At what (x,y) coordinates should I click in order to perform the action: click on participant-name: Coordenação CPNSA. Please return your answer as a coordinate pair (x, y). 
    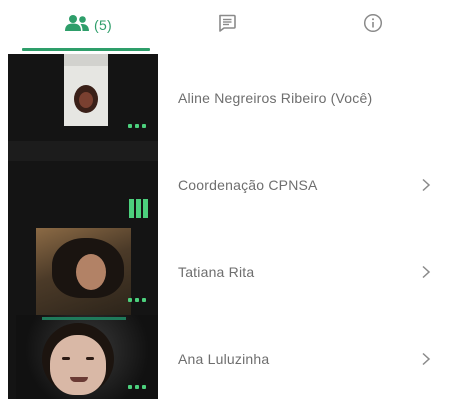
    Looking at the image, I should click on (248, 184).